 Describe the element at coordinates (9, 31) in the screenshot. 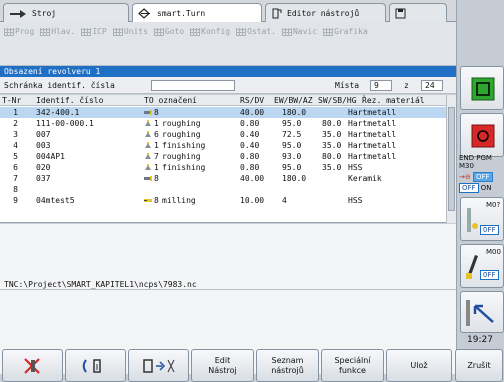

I see `grid-icon` at that location.